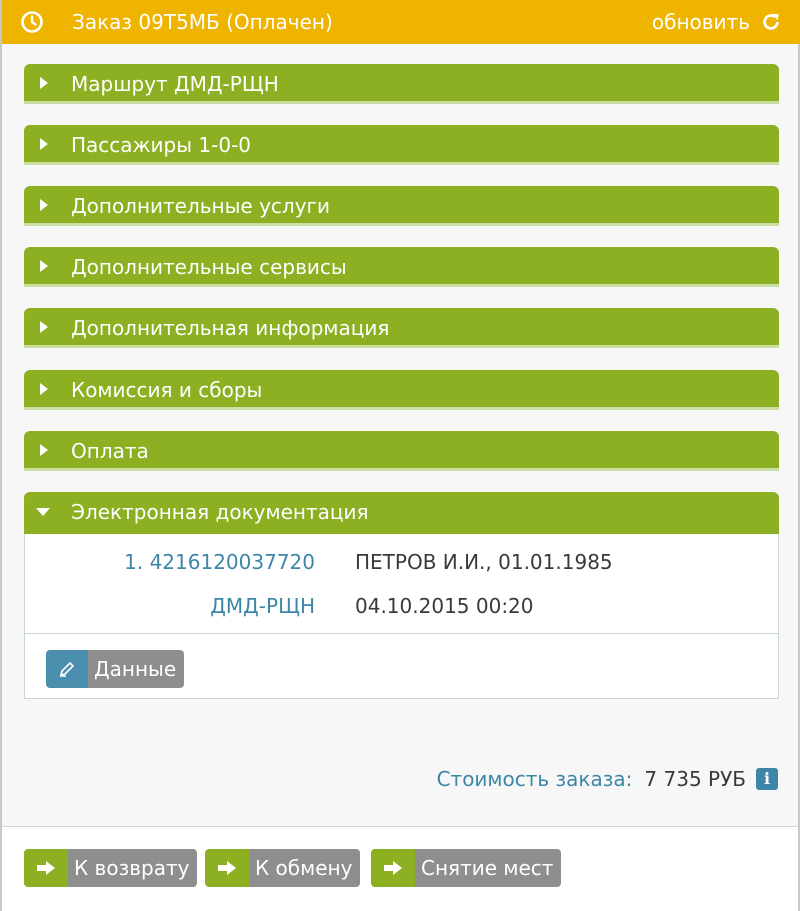  Describe the element at coordinates (700, 22) in the screenshot. I see `refresh-label: обновить` at that location.